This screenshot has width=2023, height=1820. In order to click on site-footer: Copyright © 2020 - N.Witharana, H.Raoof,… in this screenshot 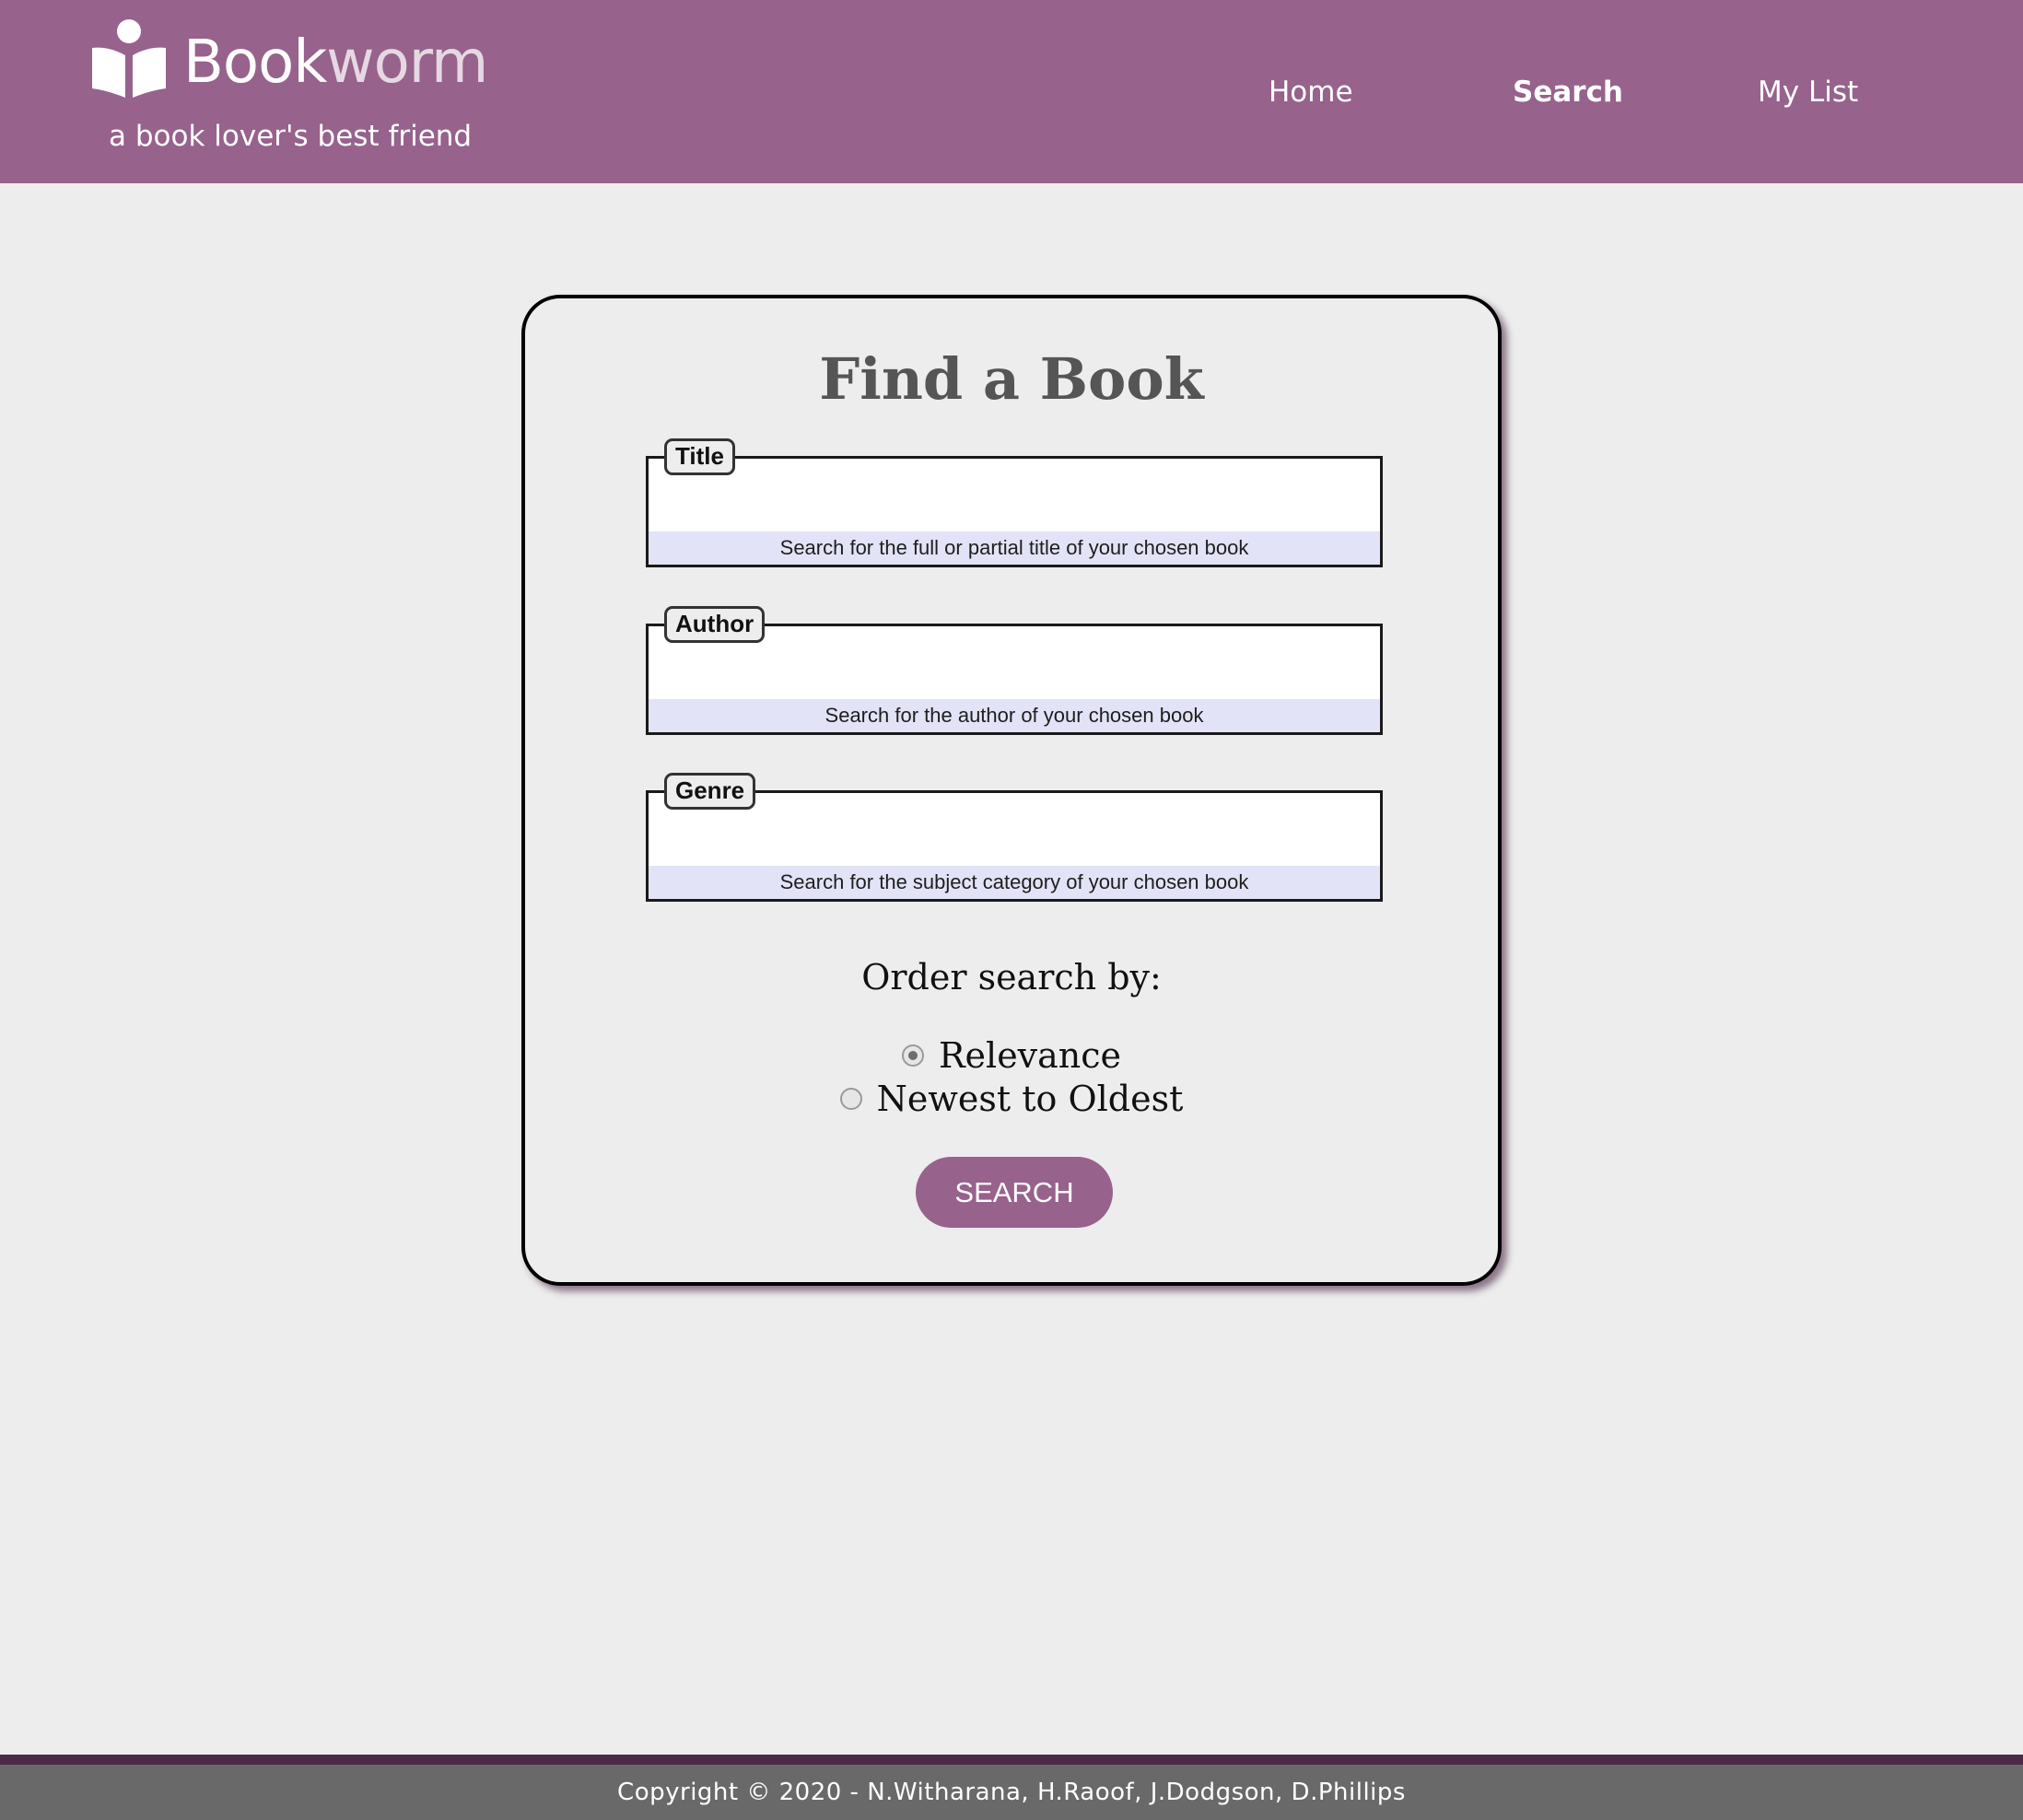, I will do `click(1011, 1792)`.